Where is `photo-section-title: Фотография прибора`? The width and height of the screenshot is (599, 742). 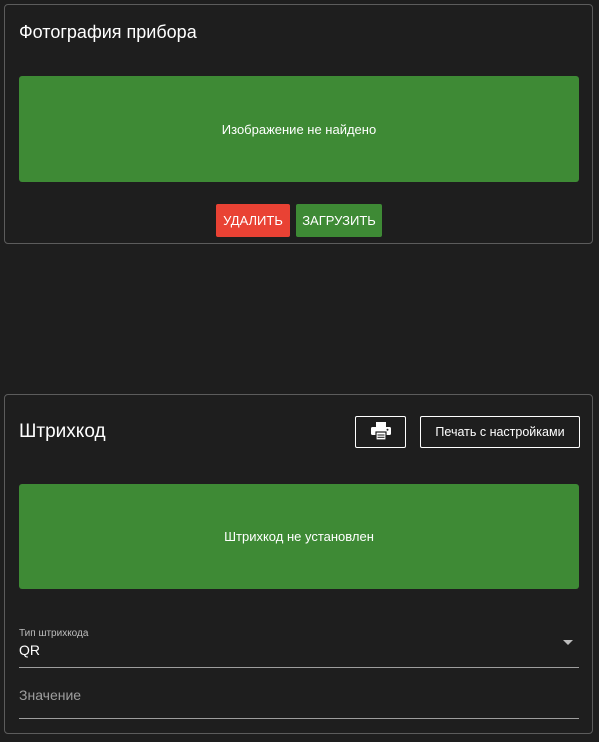
photo-section-title: Фотография прибора is located at coordinates (108, 32).